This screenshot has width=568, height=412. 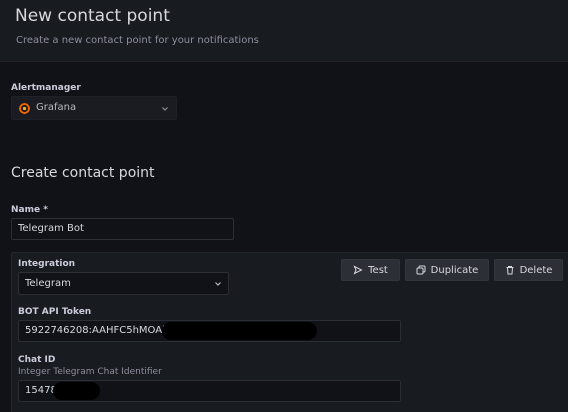 I want to click on chat-id-label: Chat ID, so click(x=37, y=360).